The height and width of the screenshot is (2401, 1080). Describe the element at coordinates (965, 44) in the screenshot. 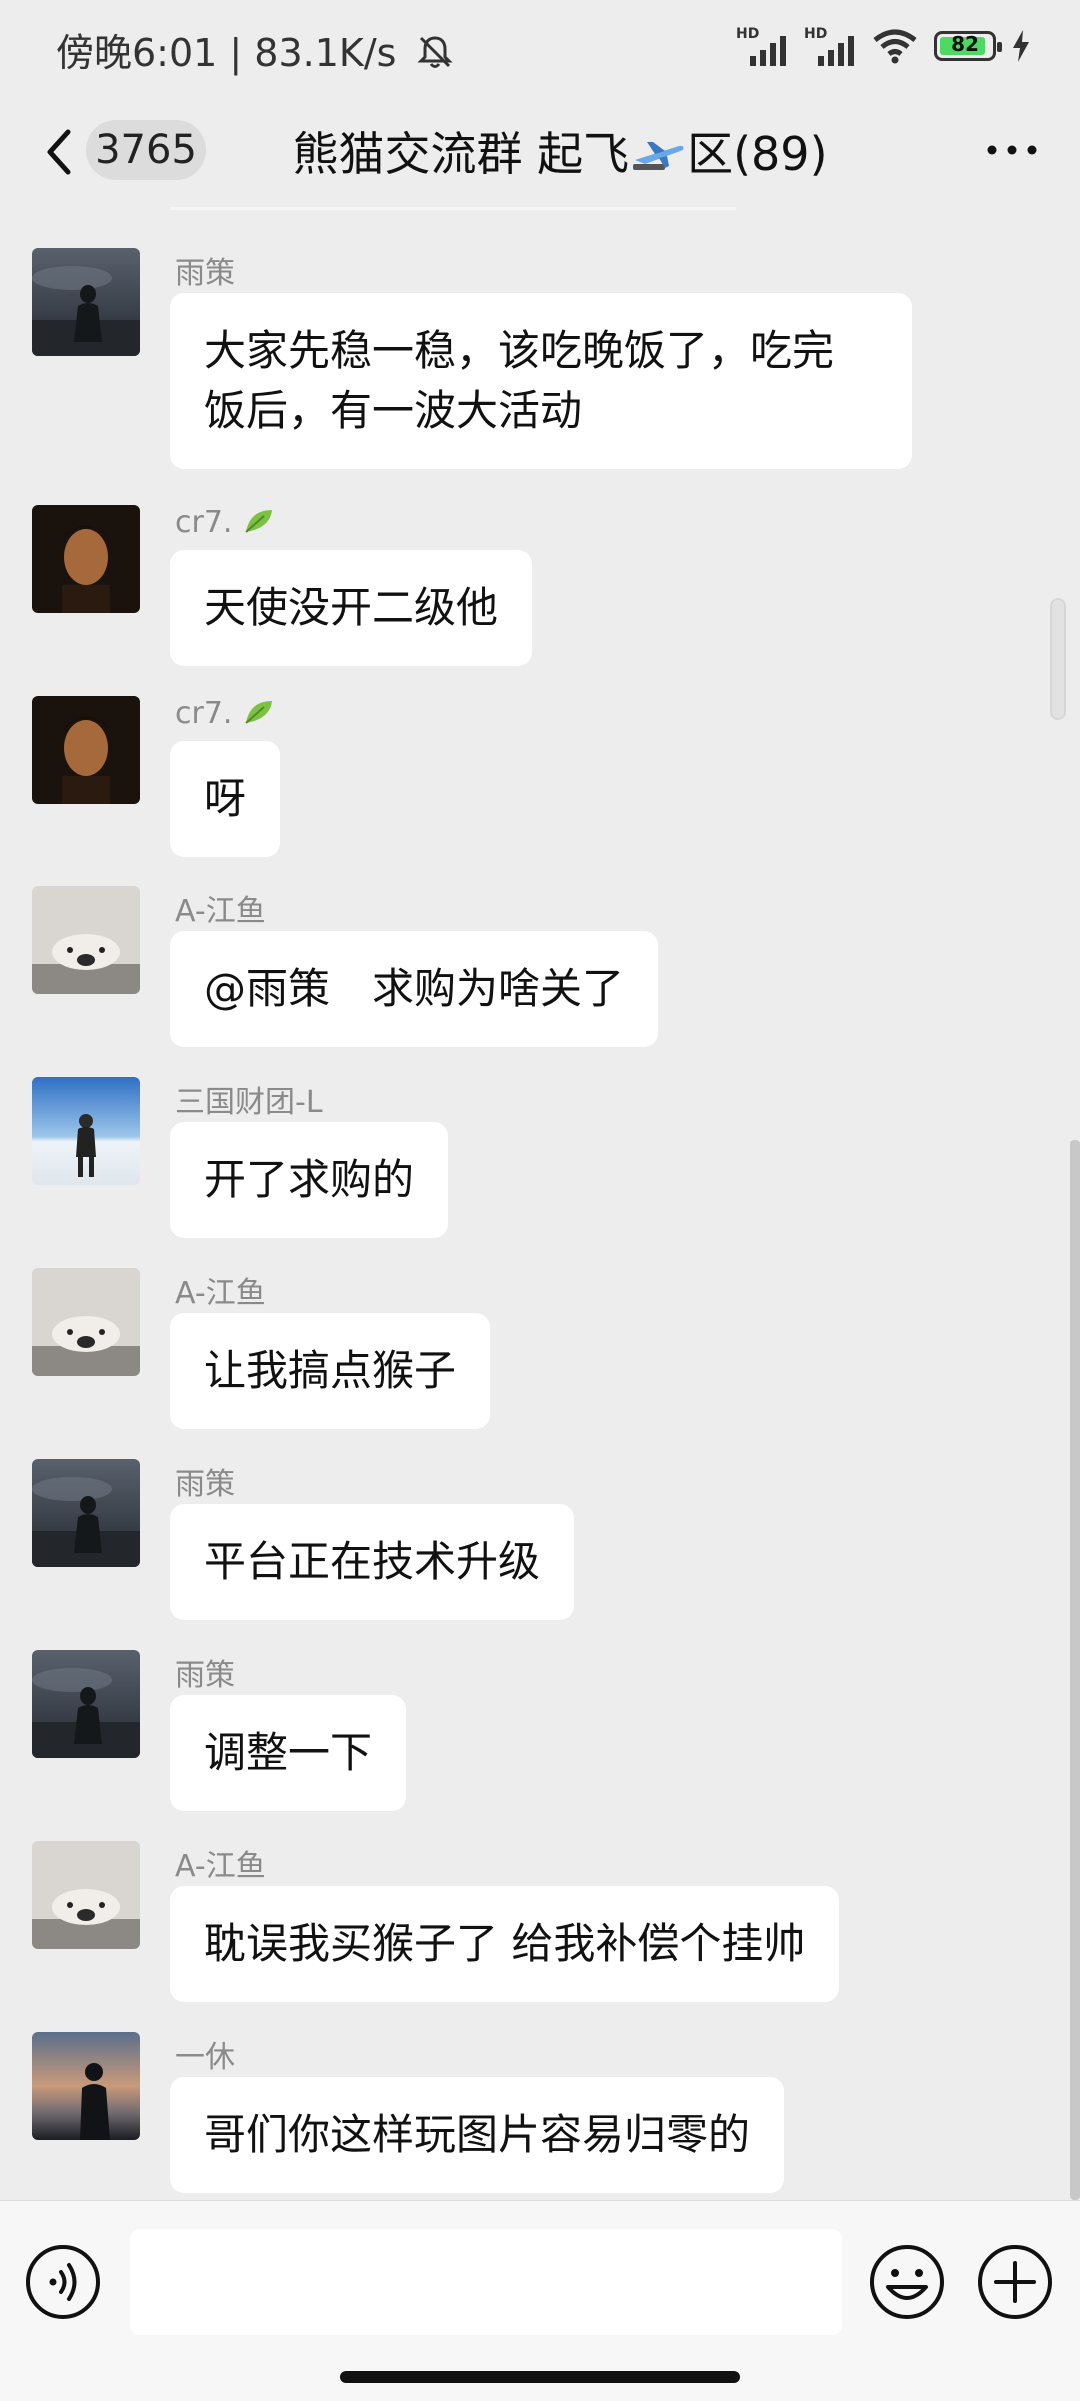

I see `battery-level: 82` at that location.